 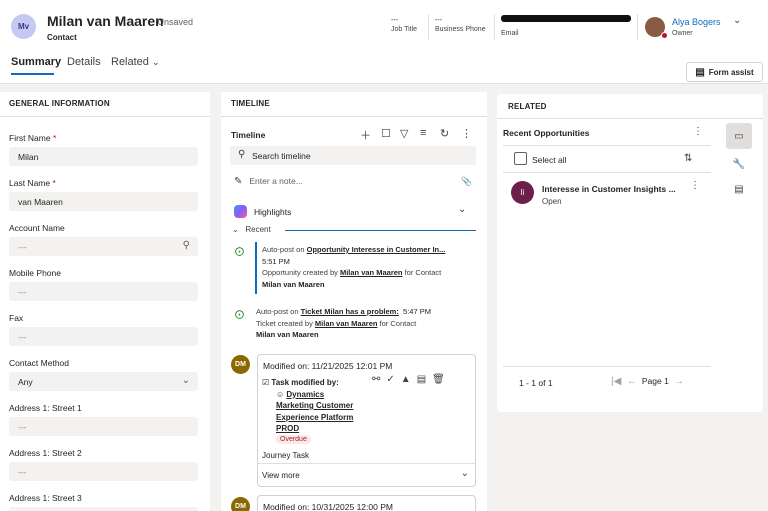 I want to click on street-3-field, so click(x=103, y=509).